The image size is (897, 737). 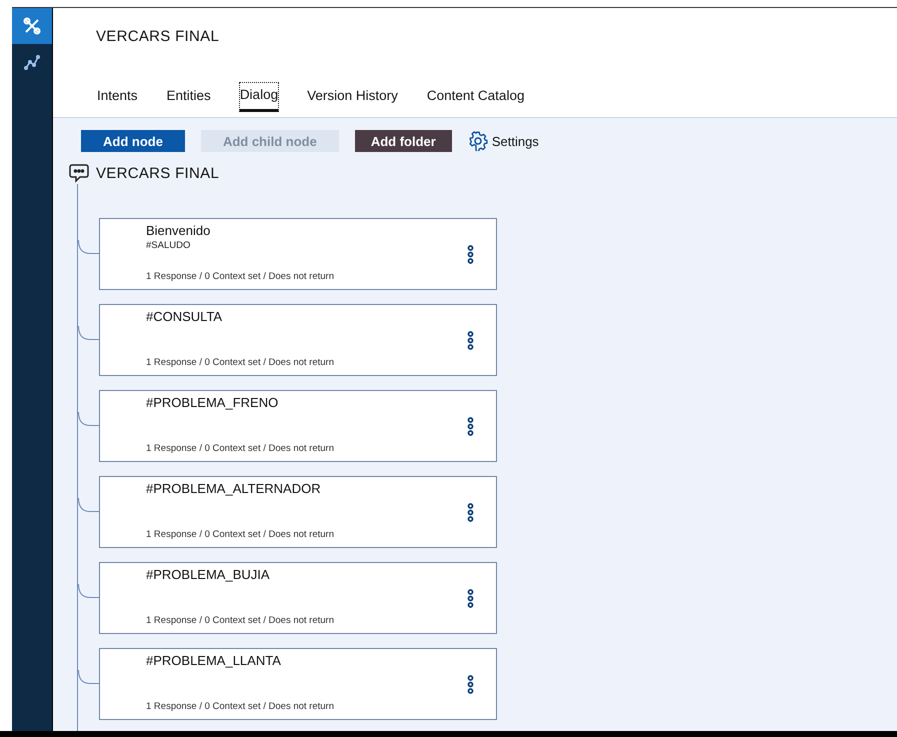 What do you see at coordinates (298, 512) in the screenshot?
I see `dialog-node-card: #PROBLEMA_ALTERNADOR 1 Response / 0 Context set / Does not return` at bounding box center [298, 512].